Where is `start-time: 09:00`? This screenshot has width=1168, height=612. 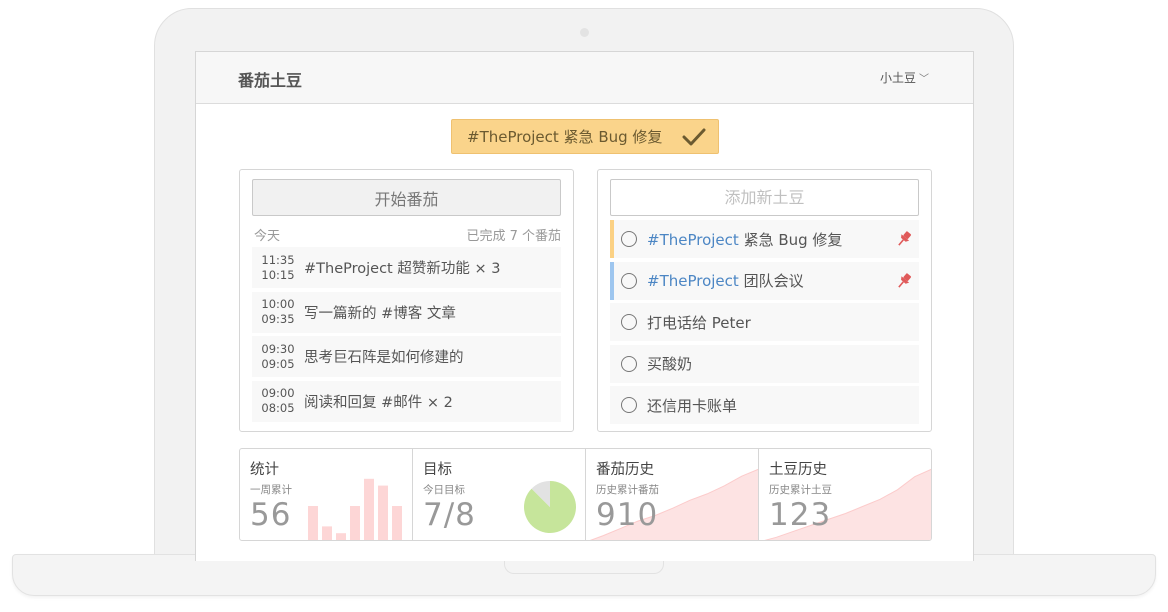 start-time: 09:00 is located at coordinates (278, 393).